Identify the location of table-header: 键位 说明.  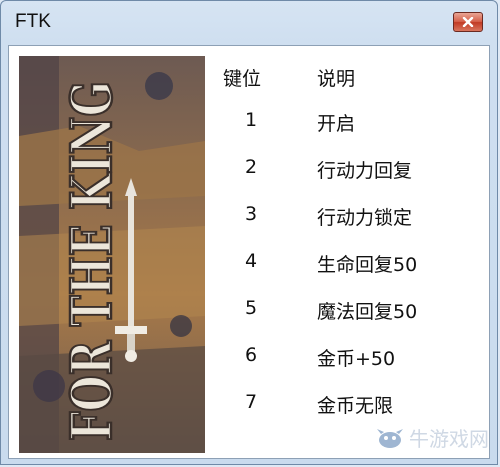
(353, 85).